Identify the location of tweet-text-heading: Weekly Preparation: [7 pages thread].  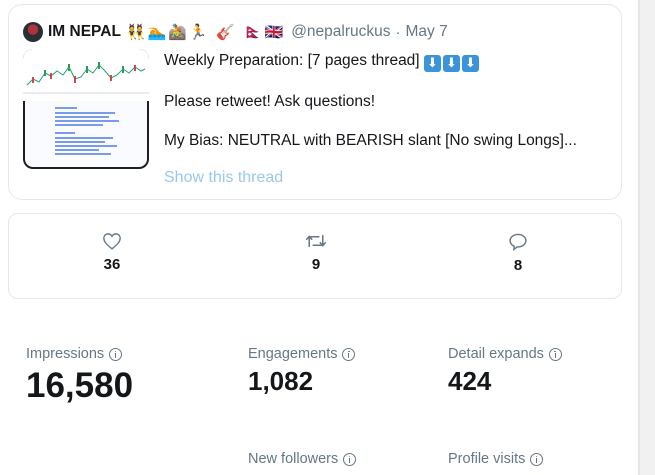
(292, 60).